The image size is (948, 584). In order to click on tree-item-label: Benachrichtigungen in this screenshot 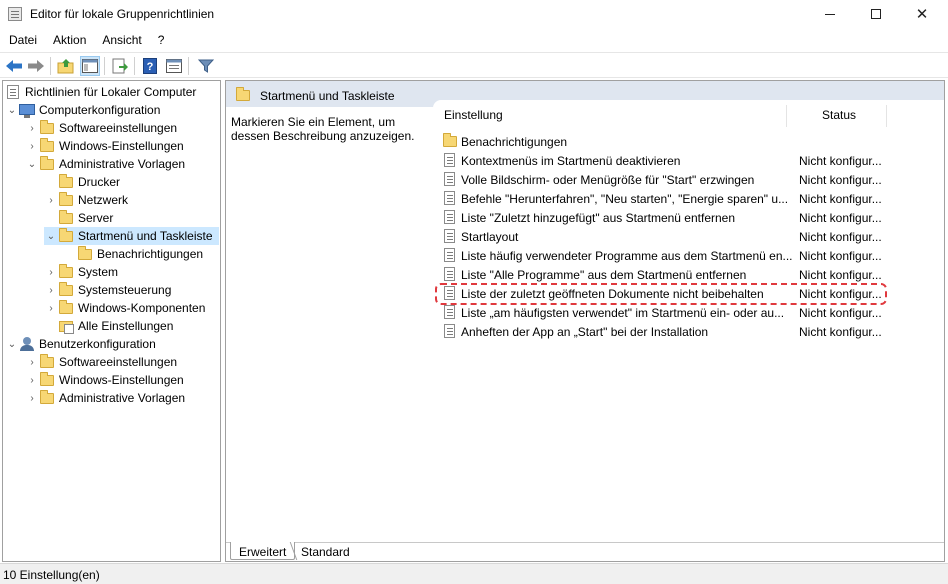, I will do `click(150, 254)`.